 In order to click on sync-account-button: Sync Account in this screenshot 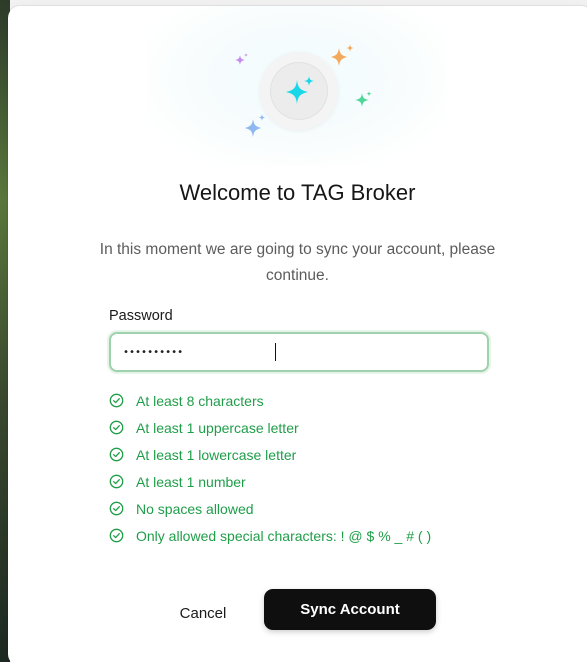, I will do `click(350, 609)`.